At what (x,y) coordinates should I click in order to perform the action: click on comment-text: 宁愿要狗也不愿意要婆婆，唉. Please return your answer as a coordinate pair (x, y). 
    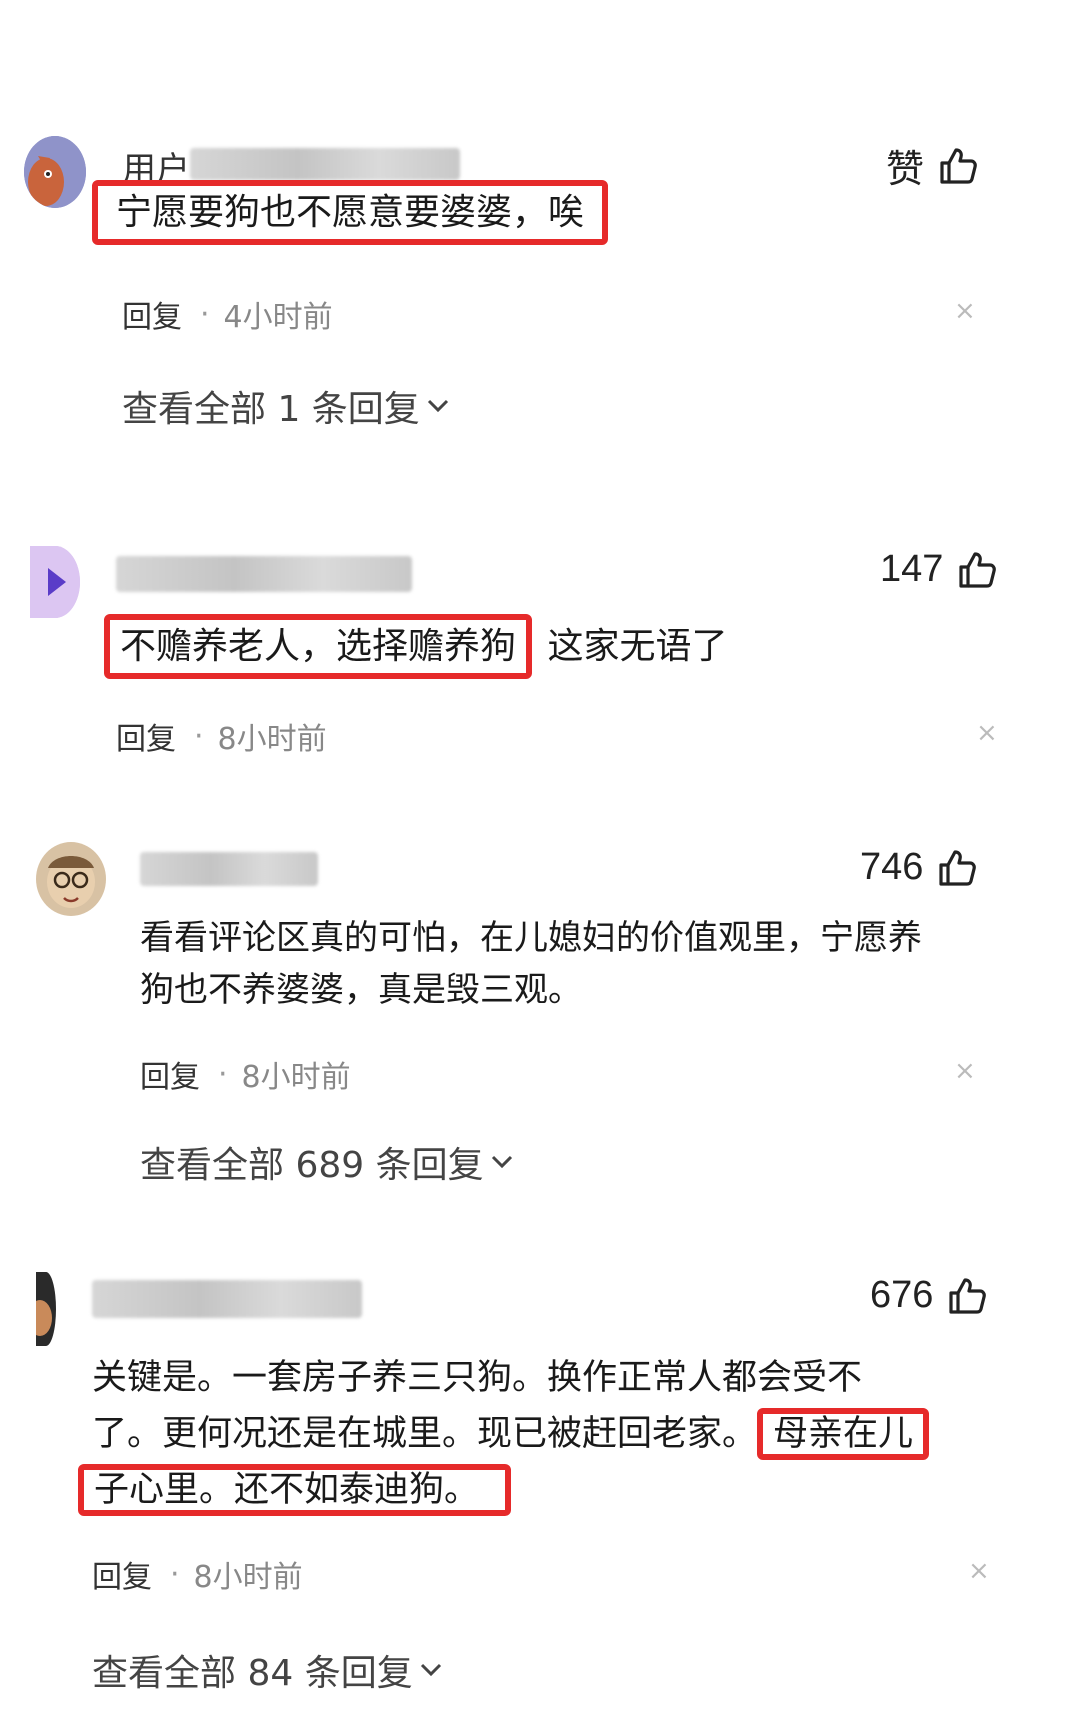
    Looking at the image, I should click on (350, 212).